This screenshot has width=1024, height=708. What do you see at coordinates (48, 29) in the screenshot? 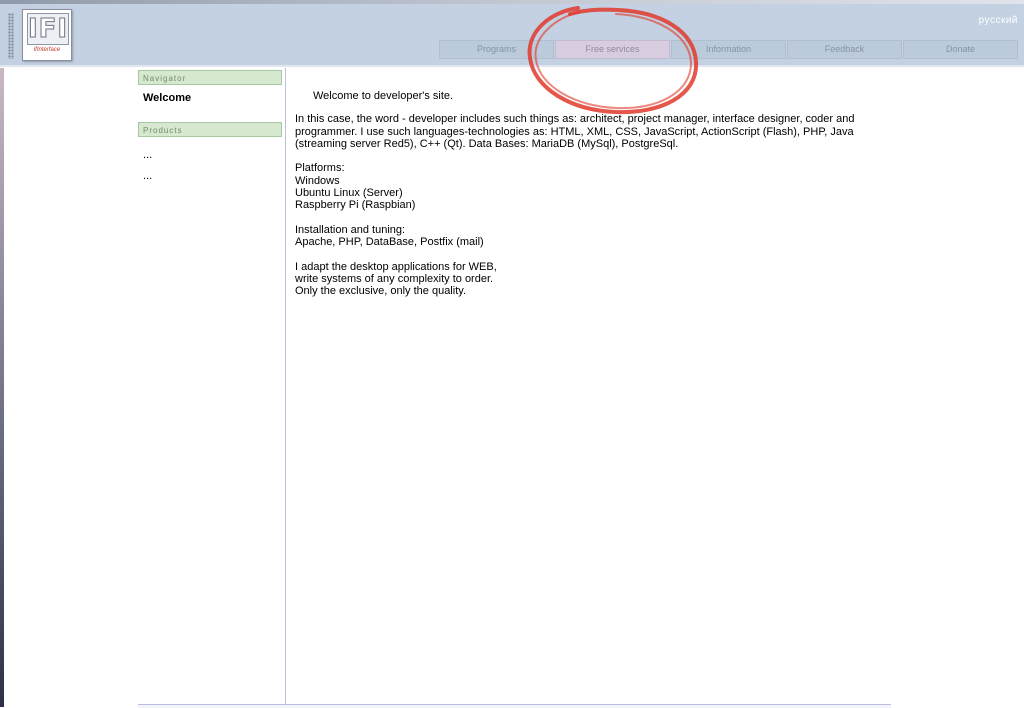
I see `logo-mark: IFI` at bounding box center [48, 29].